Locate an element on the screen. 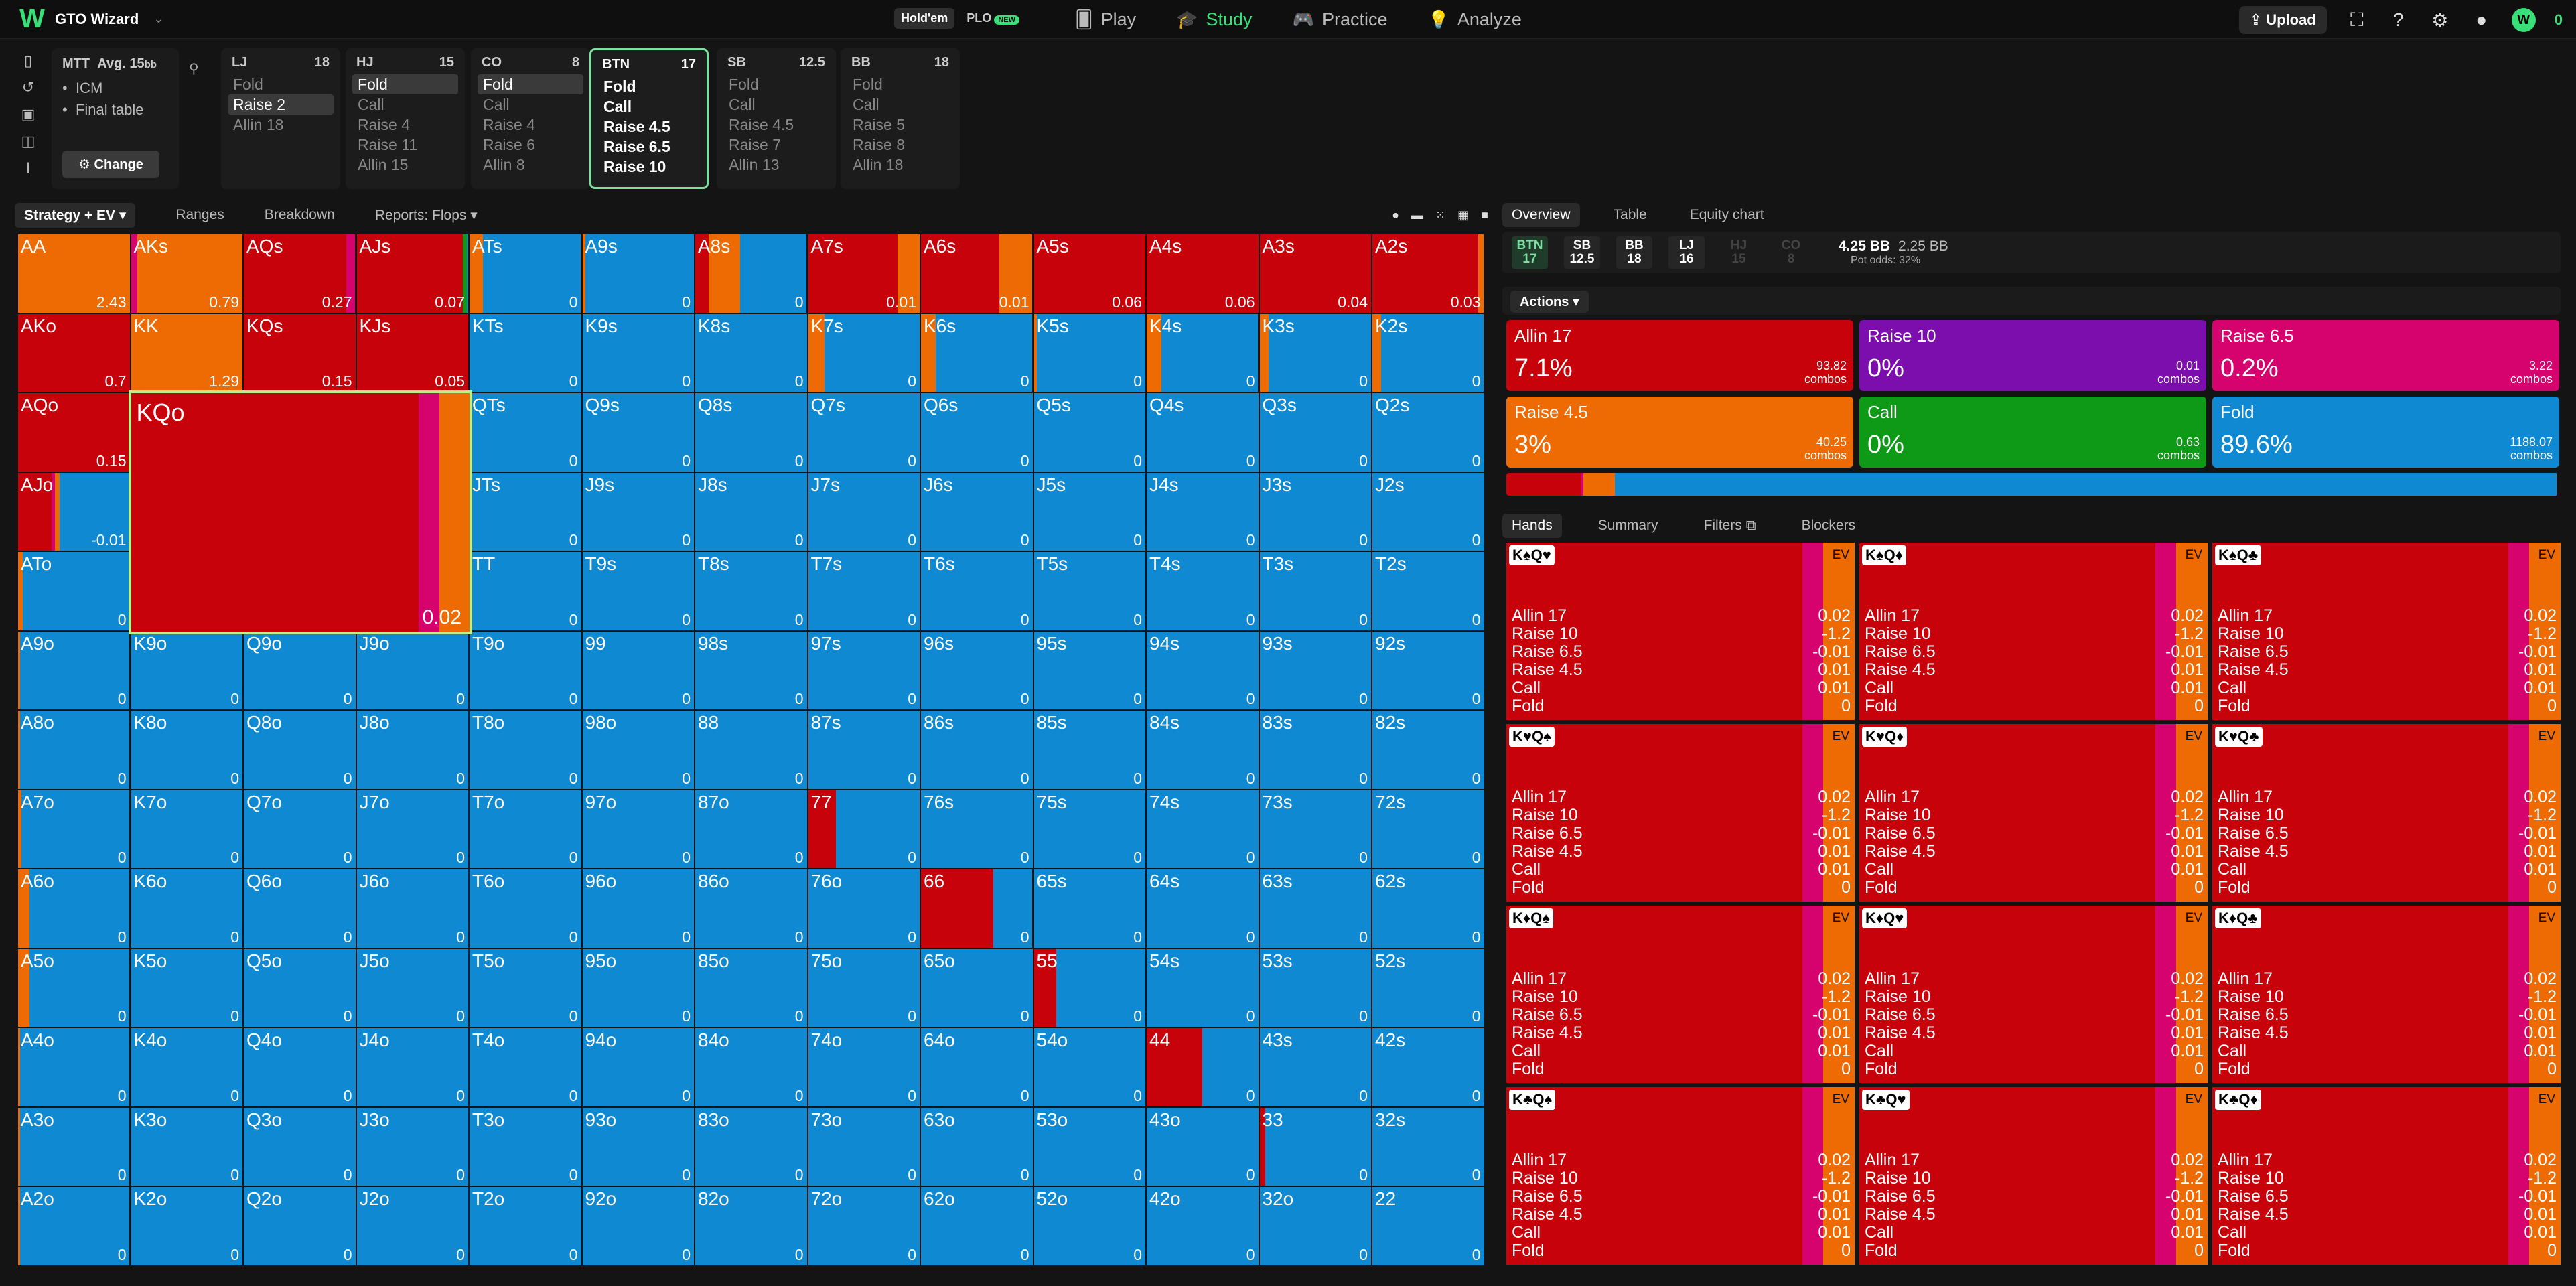  hand-cell: T6o 0 is located at coordinates (526, 909).